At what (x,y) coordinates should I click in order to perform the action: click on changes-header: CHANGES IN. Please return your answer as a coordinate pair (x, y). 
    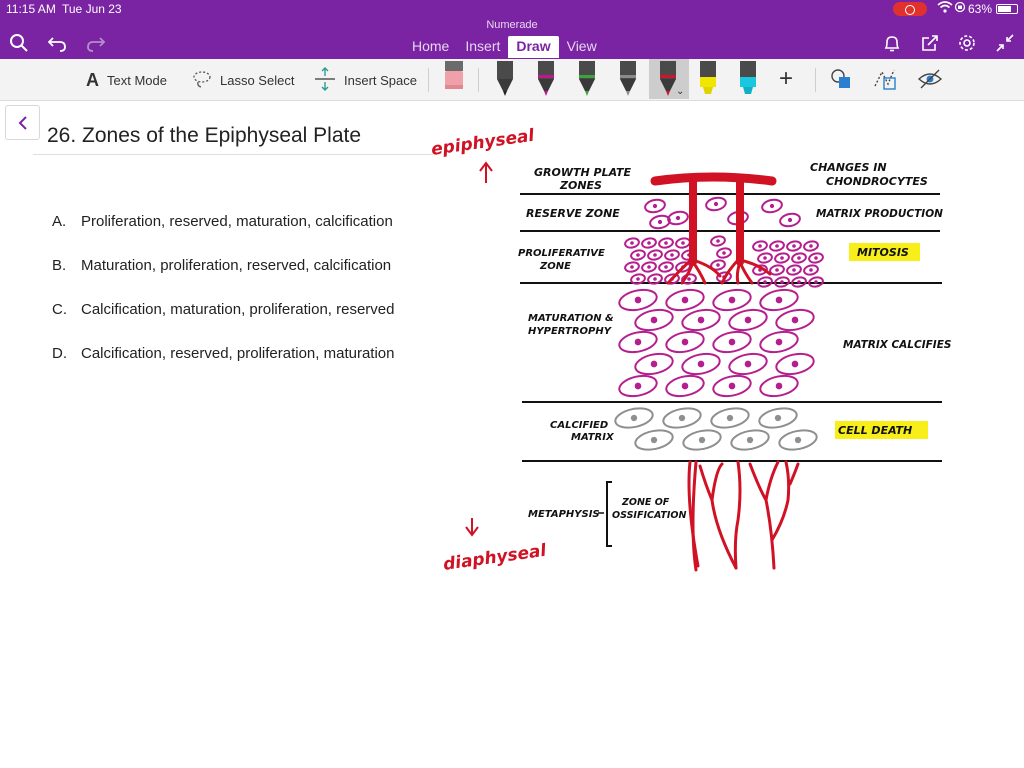
    Looking at the image, I should click on (848, 167).